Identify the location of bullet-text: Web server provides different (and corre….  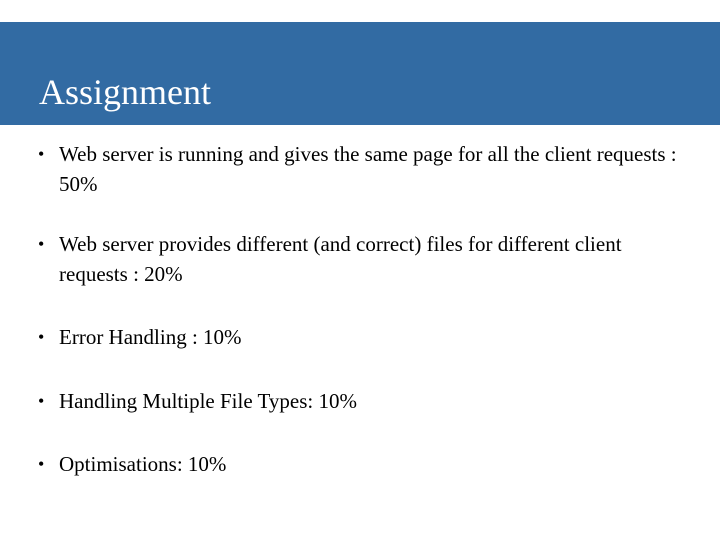
(340, 259).